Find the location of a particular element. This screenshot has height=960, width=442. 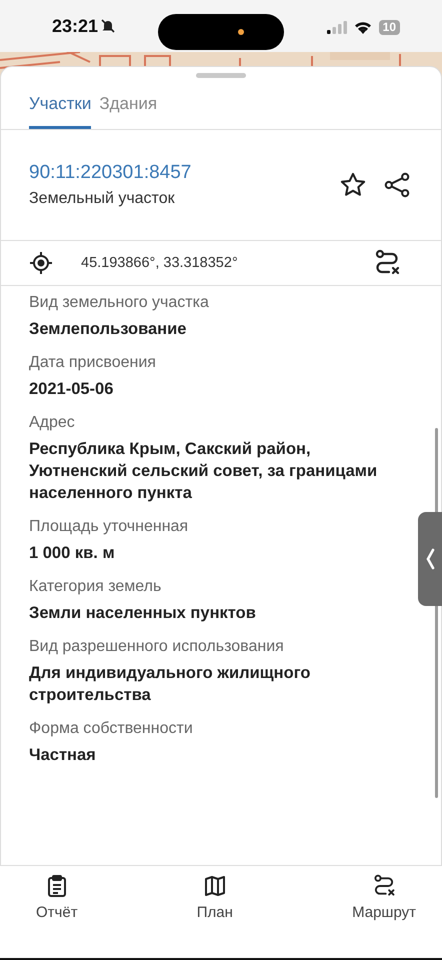

field-value: Землепользование is located at coordinates (108, 329).